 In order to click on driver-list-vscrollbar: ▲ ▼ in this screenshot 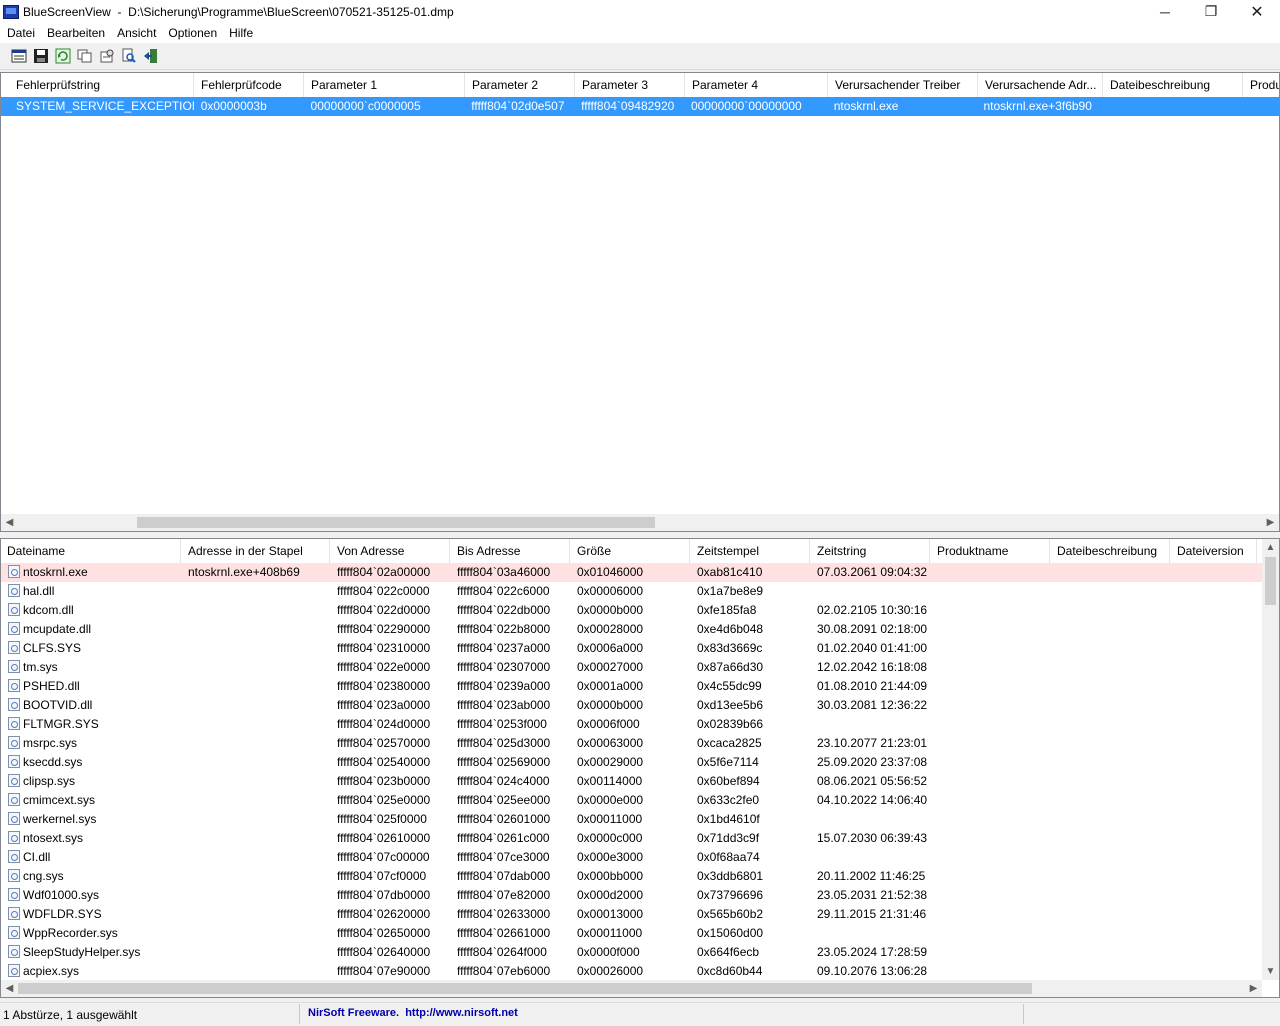, I will do `click(1270, 759)`.